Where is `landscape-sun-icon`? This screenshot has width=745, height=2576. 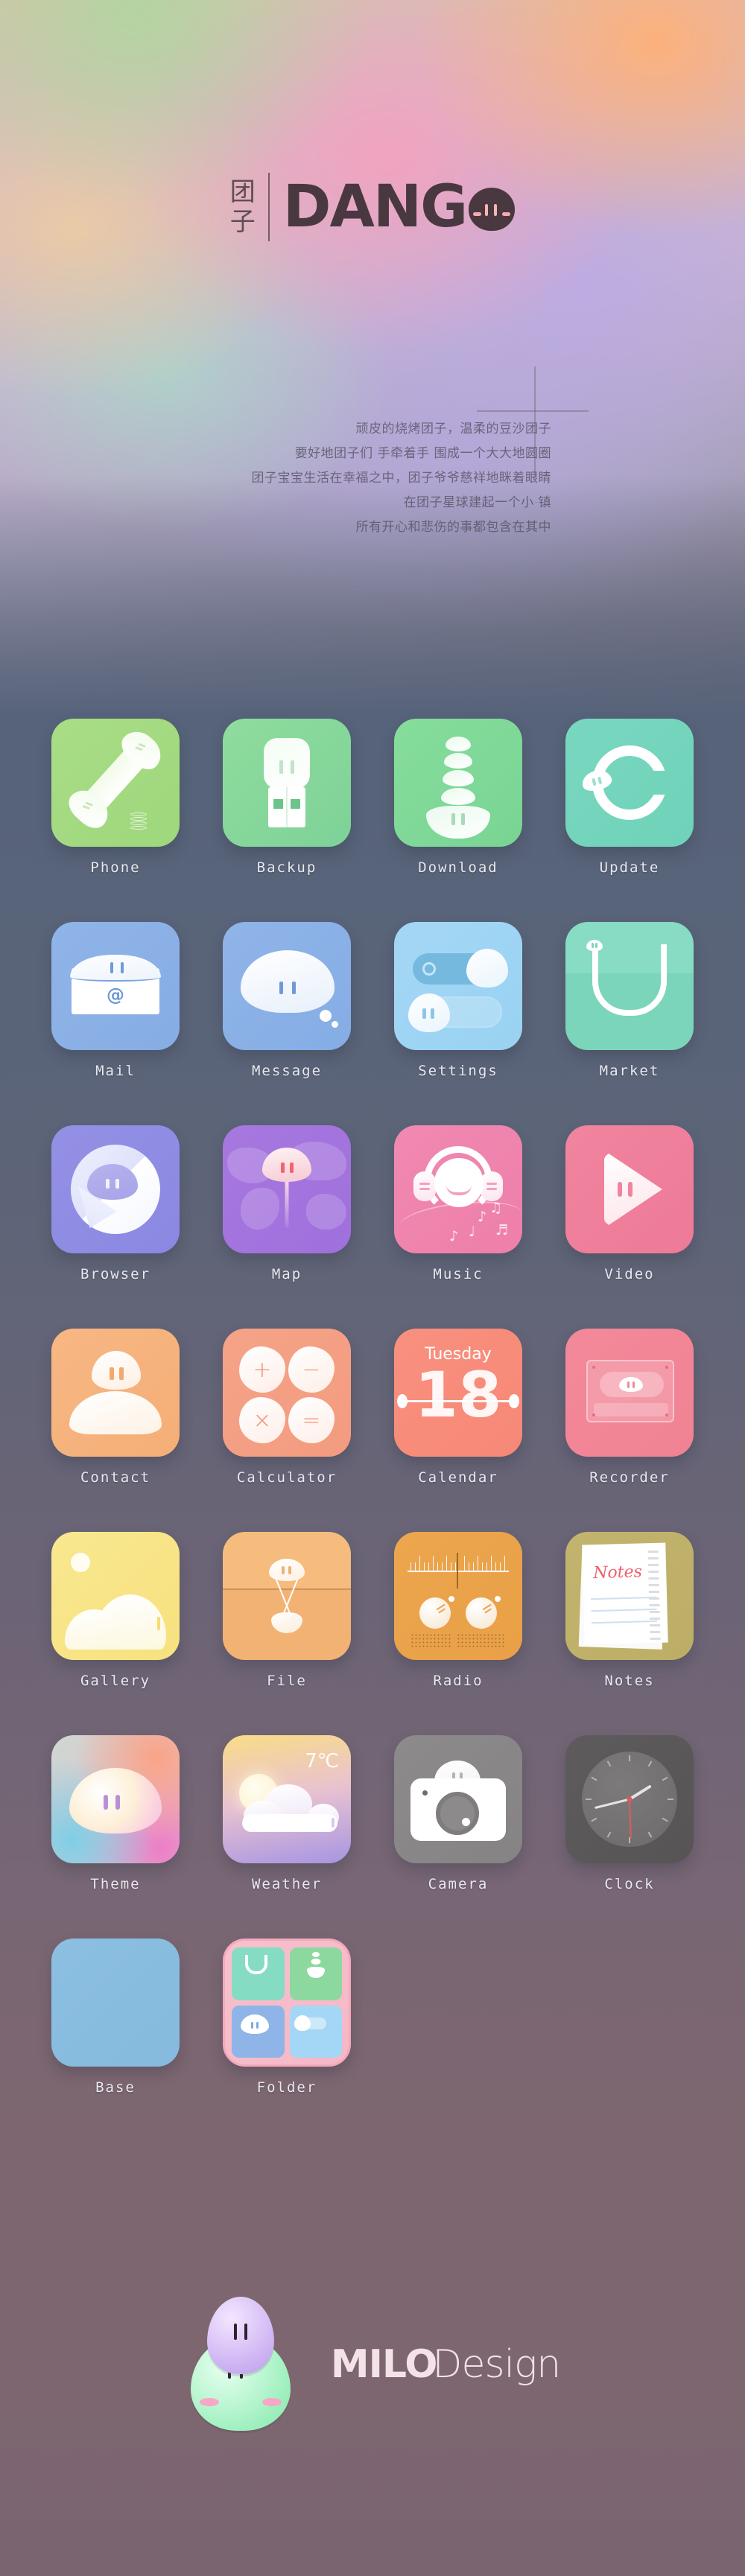 landscape-sun-icon is located at coordinates (115, 1596).